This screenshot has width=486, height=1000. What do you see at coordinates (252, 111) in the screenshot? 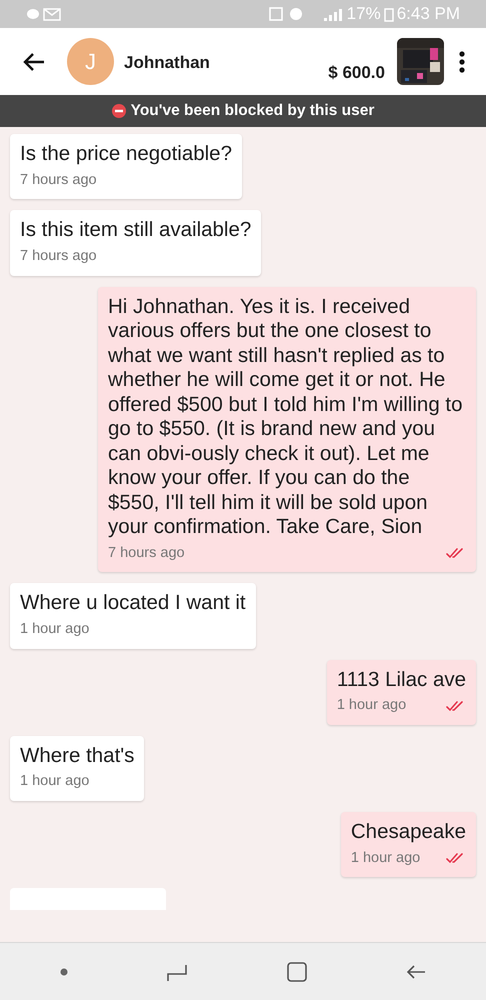
I see `banner-text: You've been blocked by this user` at bounding box center [252, 111].